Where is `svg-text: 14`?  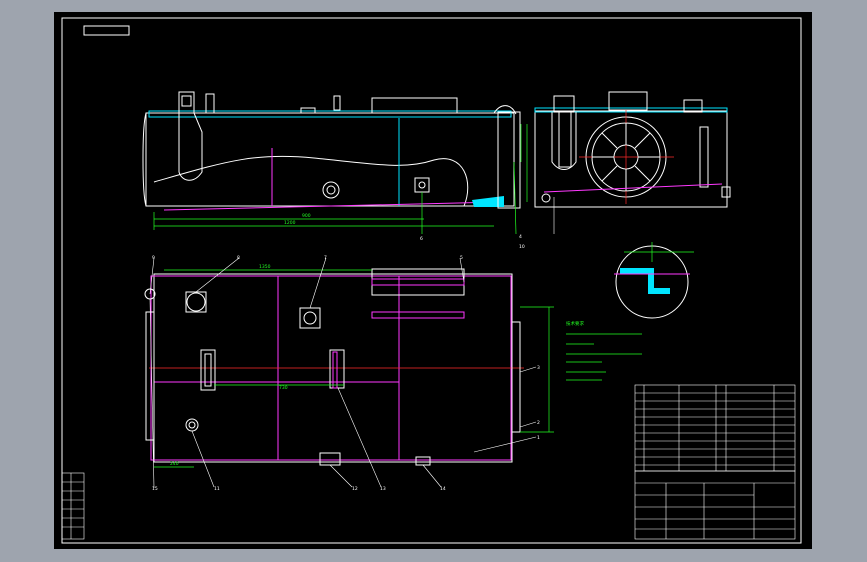
svg-text: 14 is located at coordinates (443, 489).